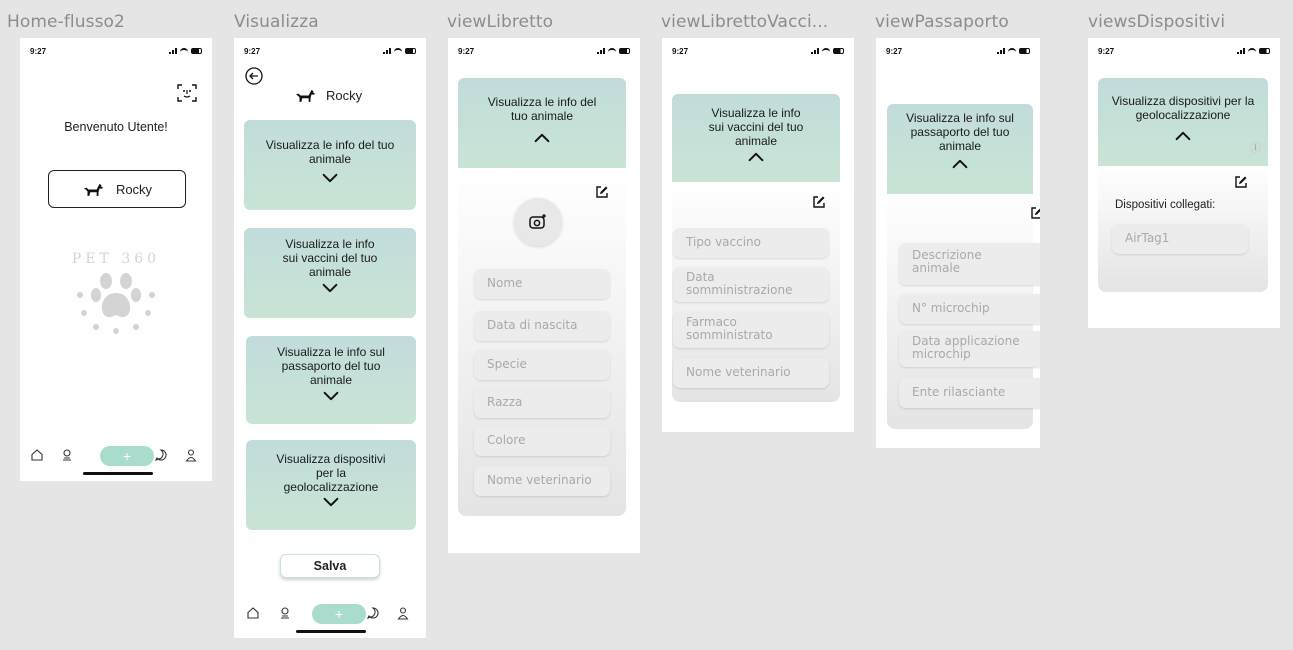  I want to click on device-airtag1: AirTag1, so click(1180, 239).